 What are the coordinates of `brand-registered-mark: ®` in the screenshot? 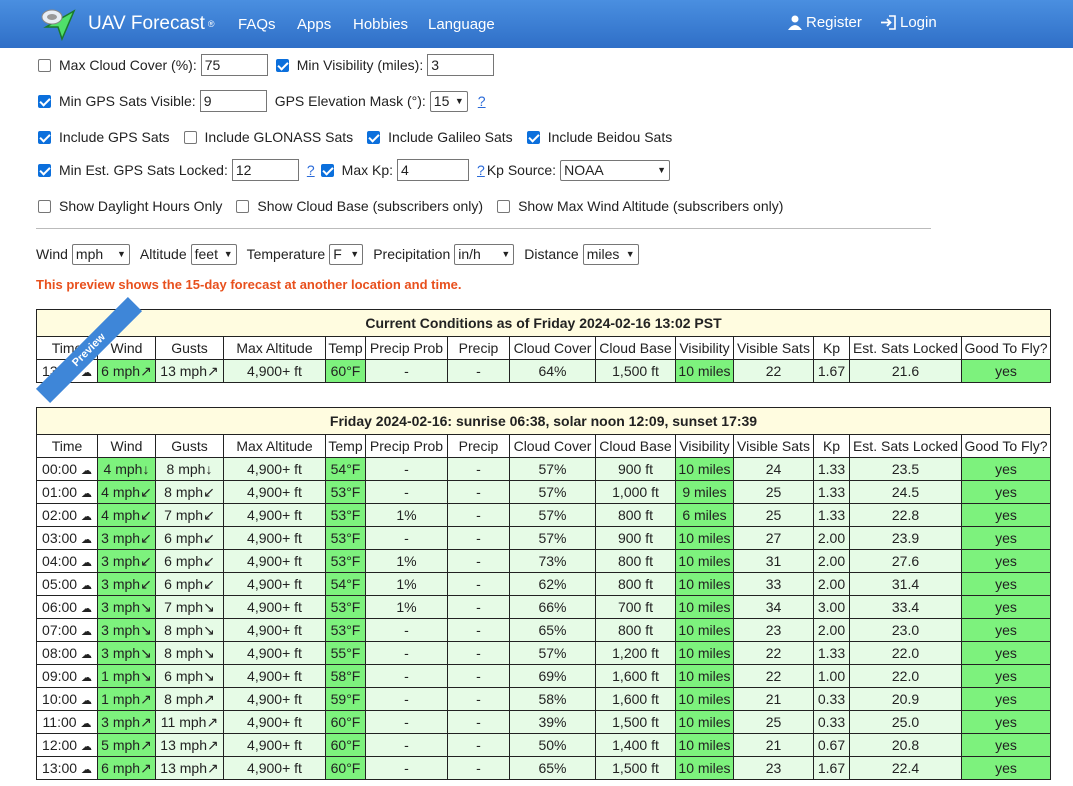 It's located at (211, 24).